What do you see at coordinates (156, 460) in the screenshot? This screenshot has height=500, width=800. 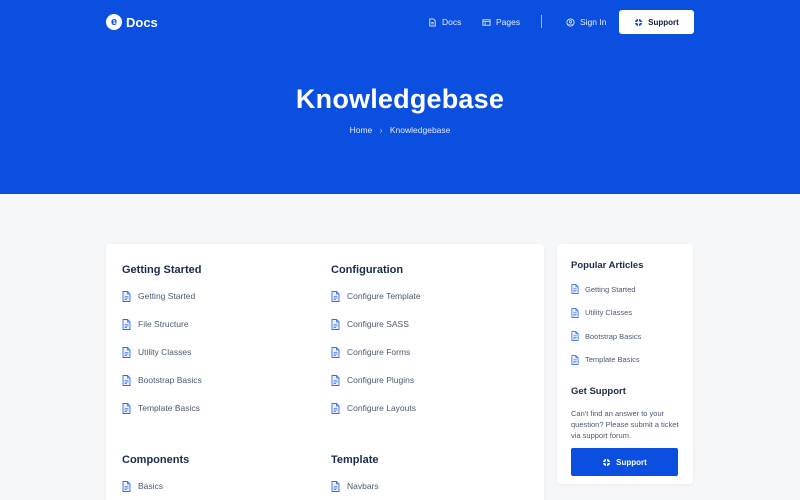 I see `section-title: Components` at bounding box center [156, 460].